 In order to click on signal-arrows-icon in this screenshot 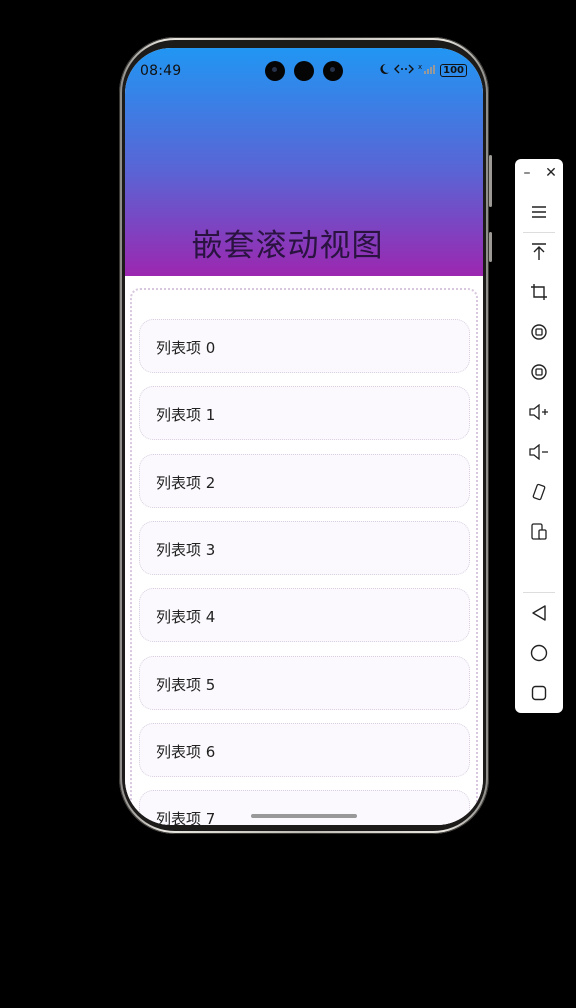, I will do `click(404, 70)`.